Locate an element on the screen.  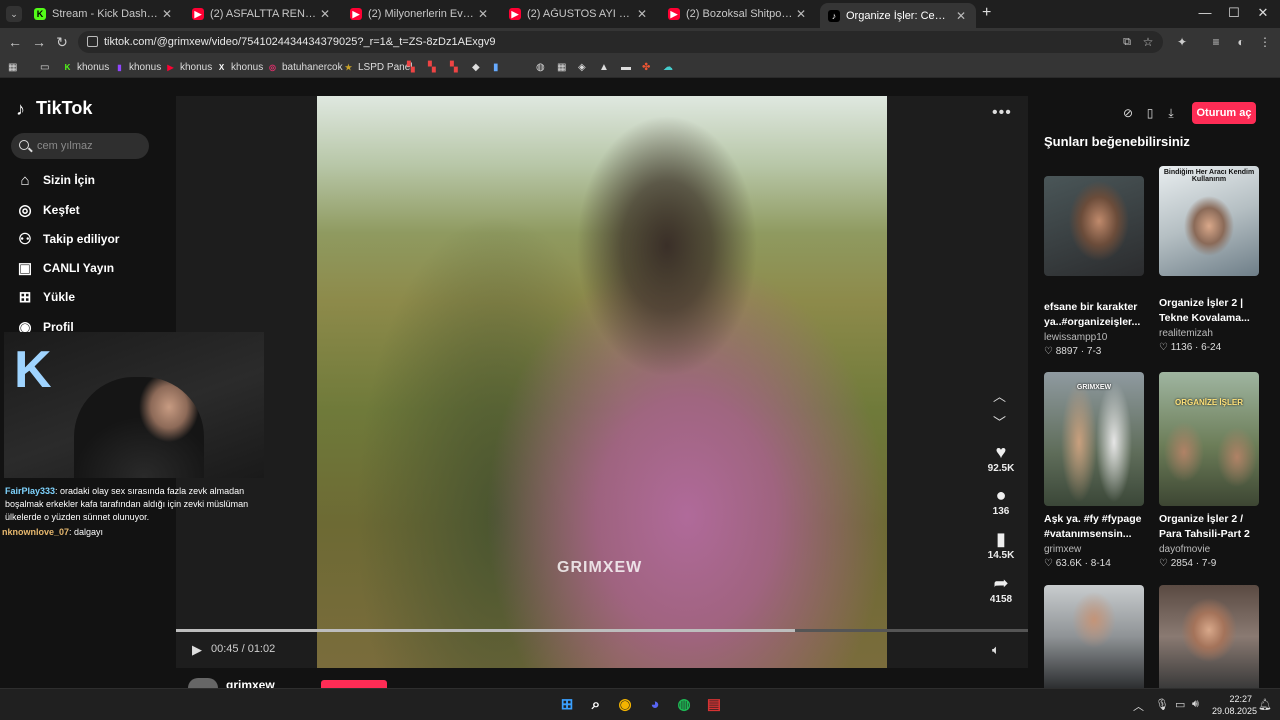
bookmark-item: Kkhonus is located at coordinates (86, 67).